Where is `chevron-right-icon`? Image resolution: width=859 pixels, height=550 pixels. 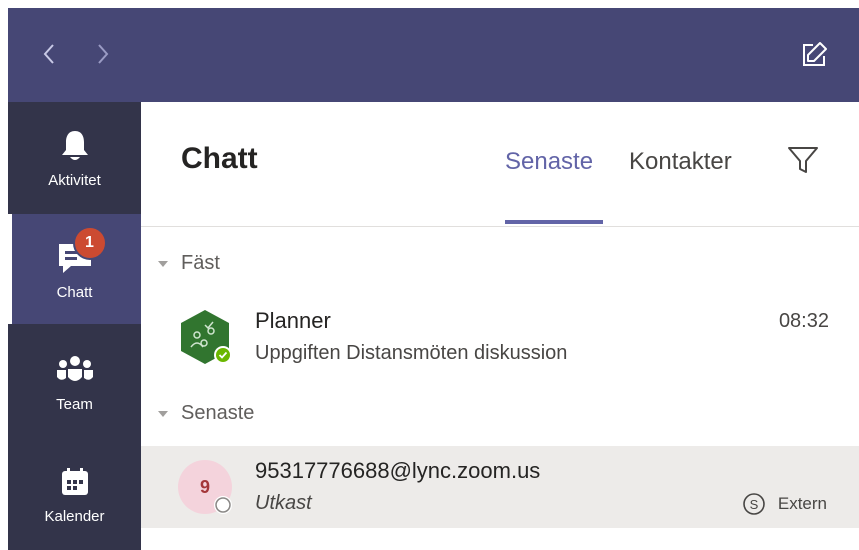 chevron-right-icon is located at coordinates (103, 54).